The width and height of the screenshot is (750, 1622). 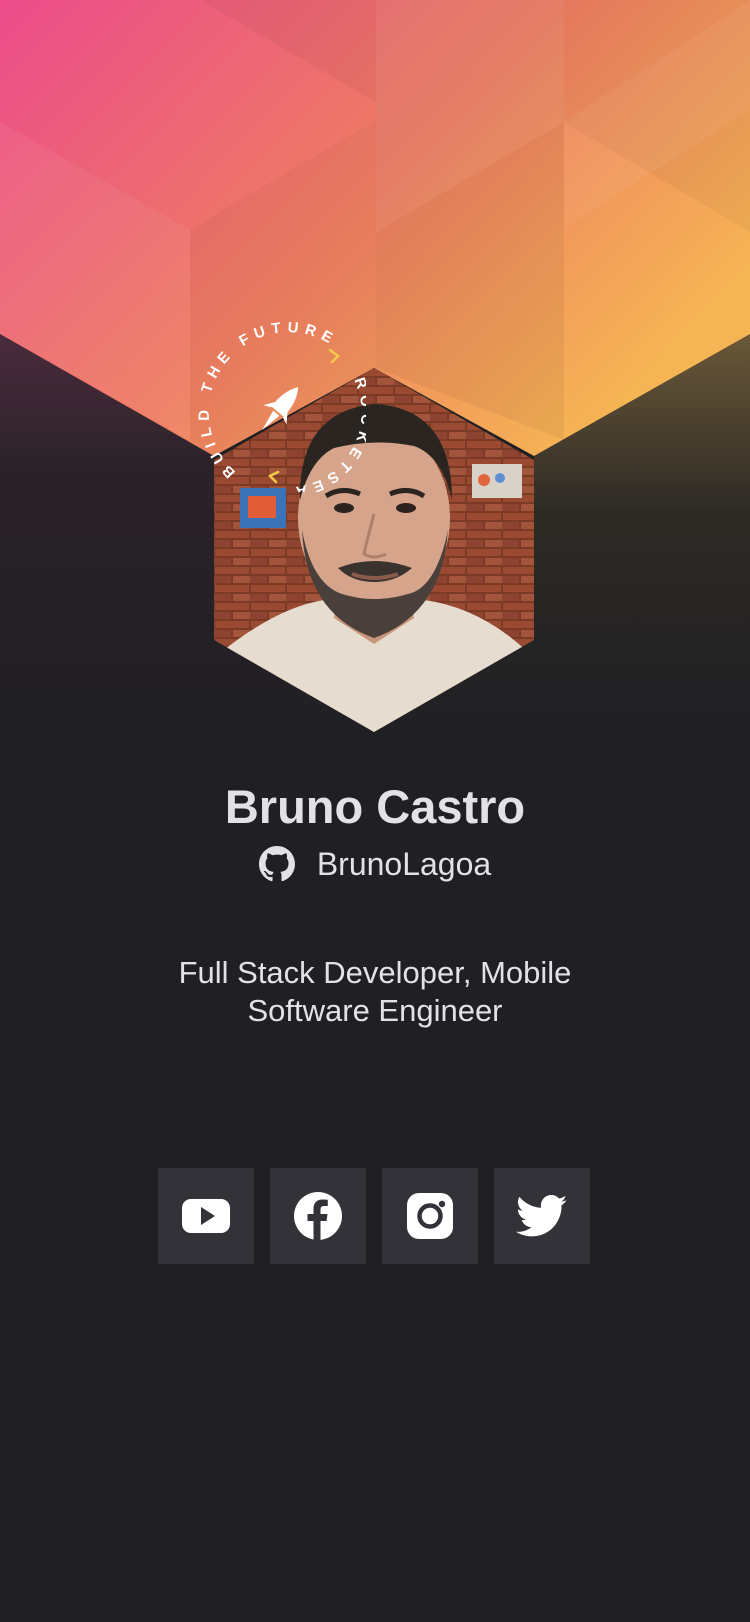 I want to click on youtube-button, so click(x=206, y=1216).